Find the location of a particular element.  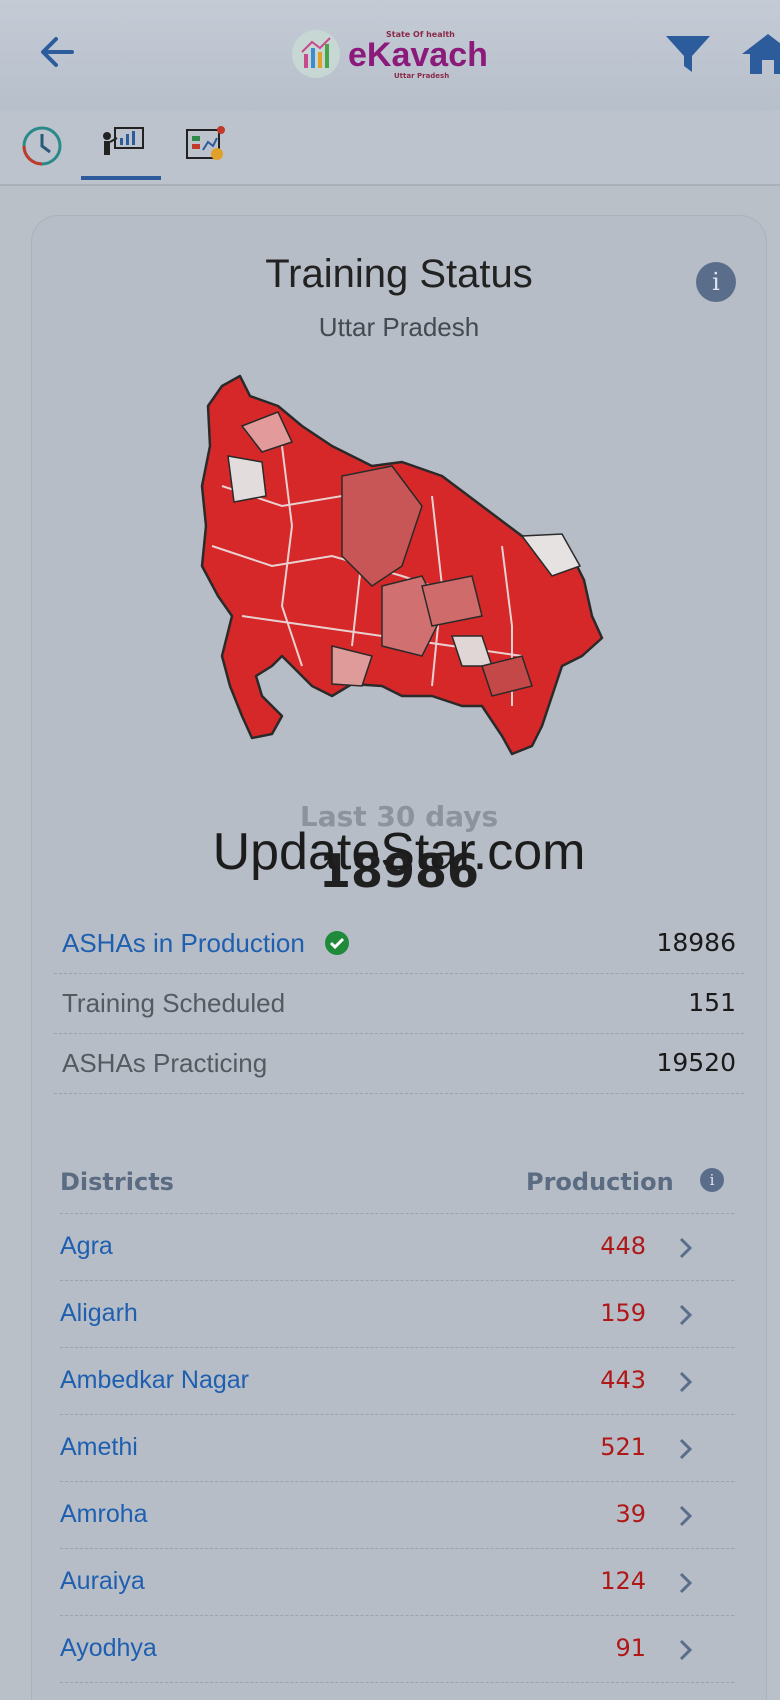

home-button is located at coordinates (759, 54).